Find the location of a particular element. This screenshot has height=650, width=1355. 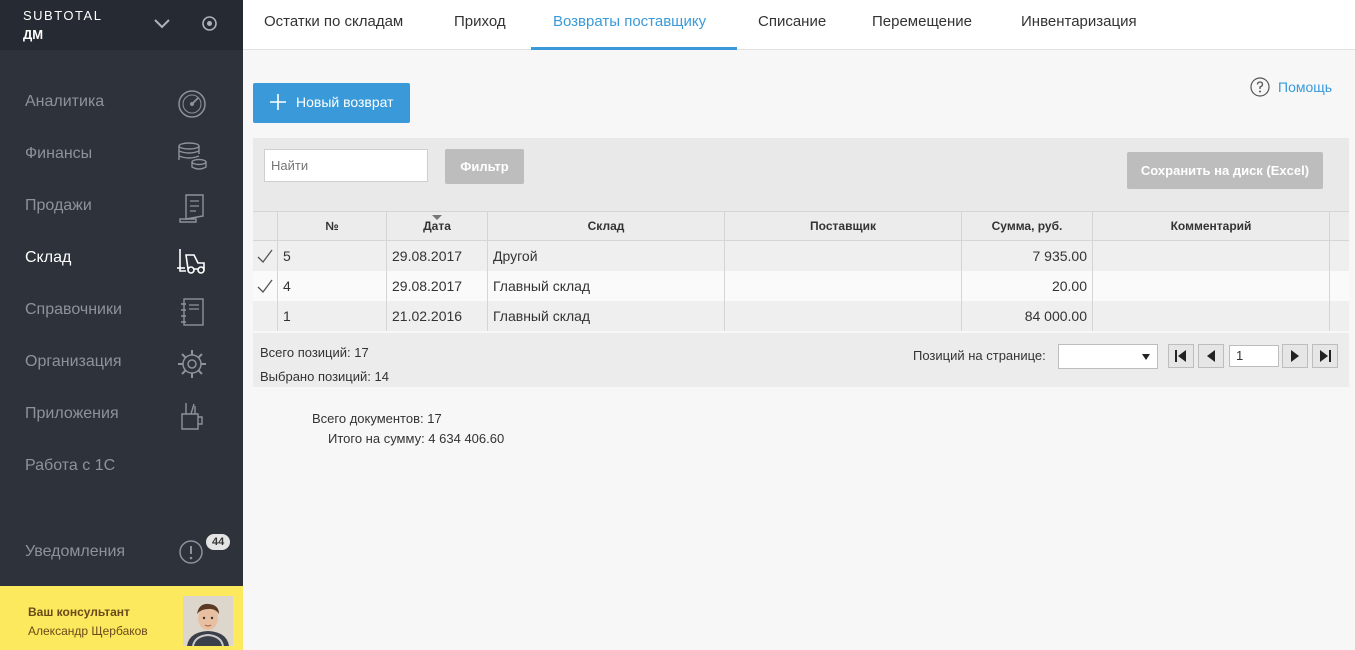

page-number-input: 1 is located at coordinates (1254, 356).